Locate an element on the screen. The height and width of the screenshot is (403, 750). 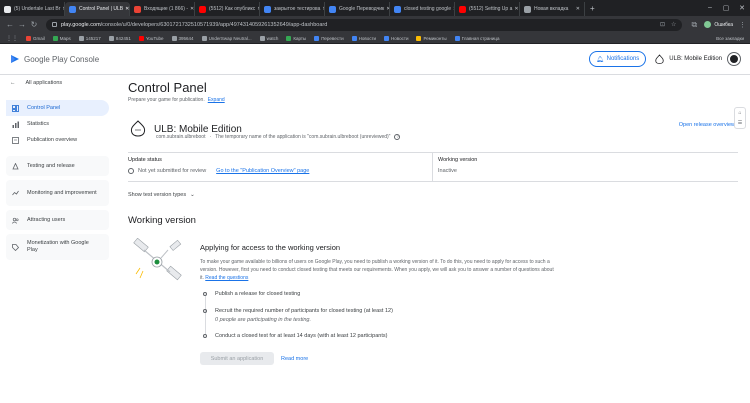
app-selector: ULB: Mobile Edition is located at coordinates (688, 59).